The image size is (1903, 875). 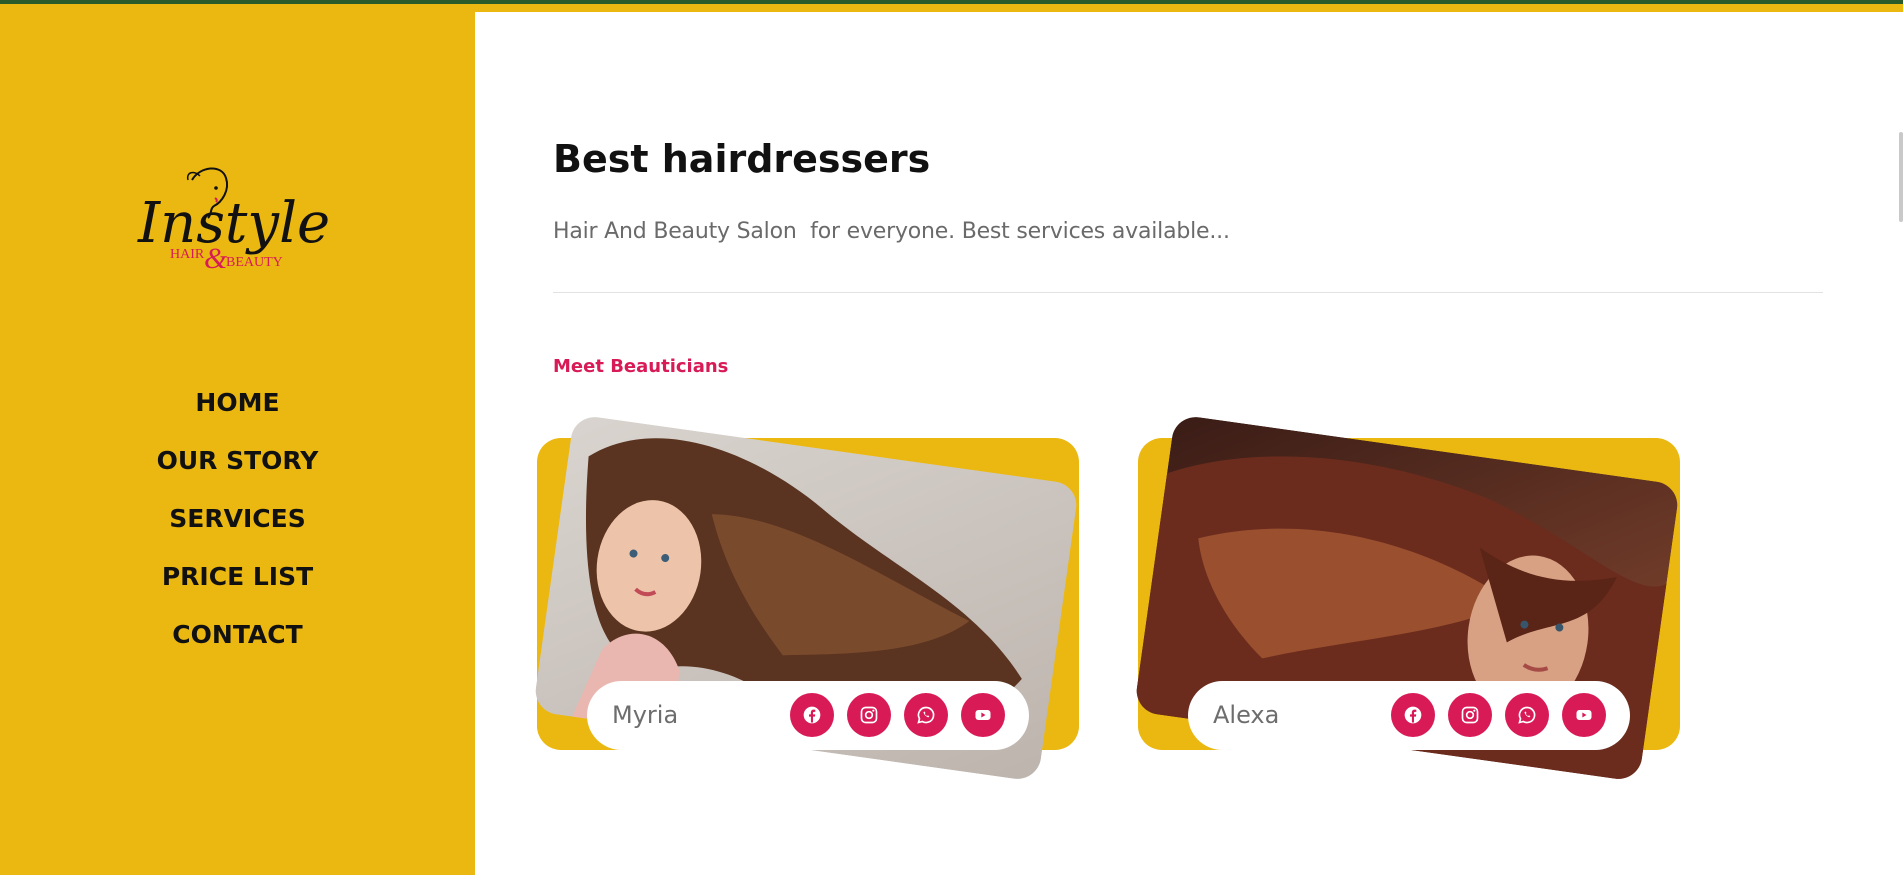 I want to click on name-bar: Alexa, so click(x=1409, y=715).